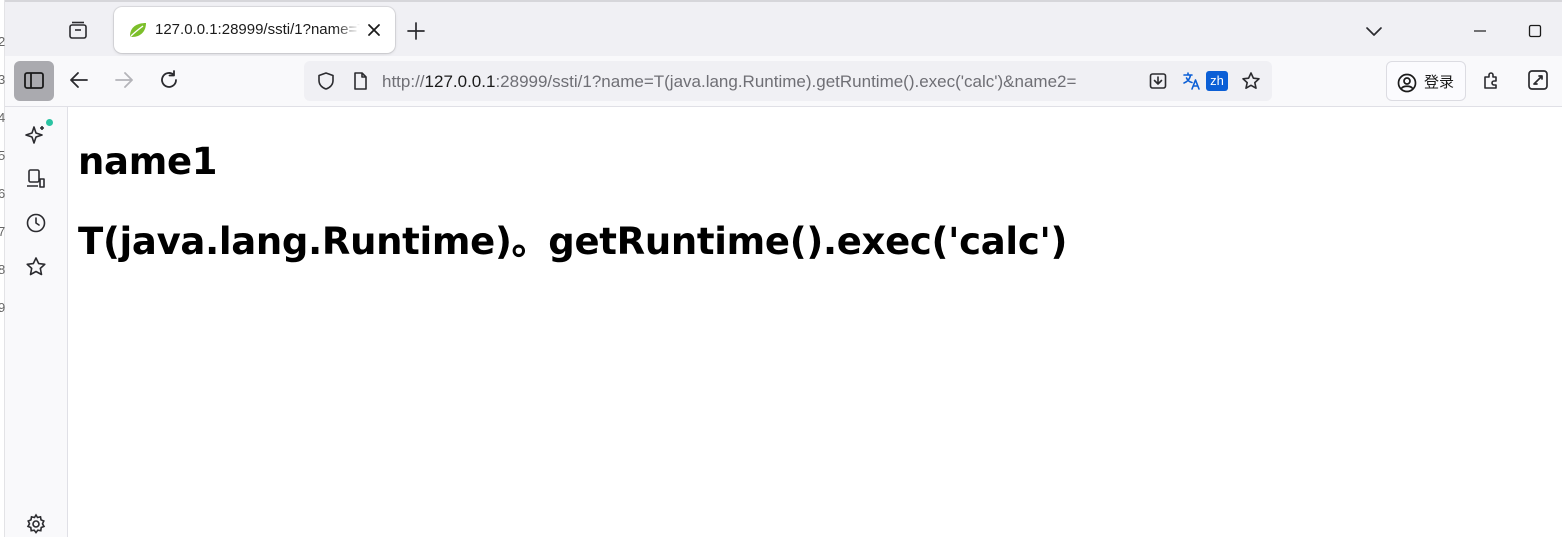 The height and width of the screenshot is (537, 1562). What do you see at coordinates (148, 161) in the screenshot?
I see `page-heading-name1: name1` at bounding box center [148, 161].